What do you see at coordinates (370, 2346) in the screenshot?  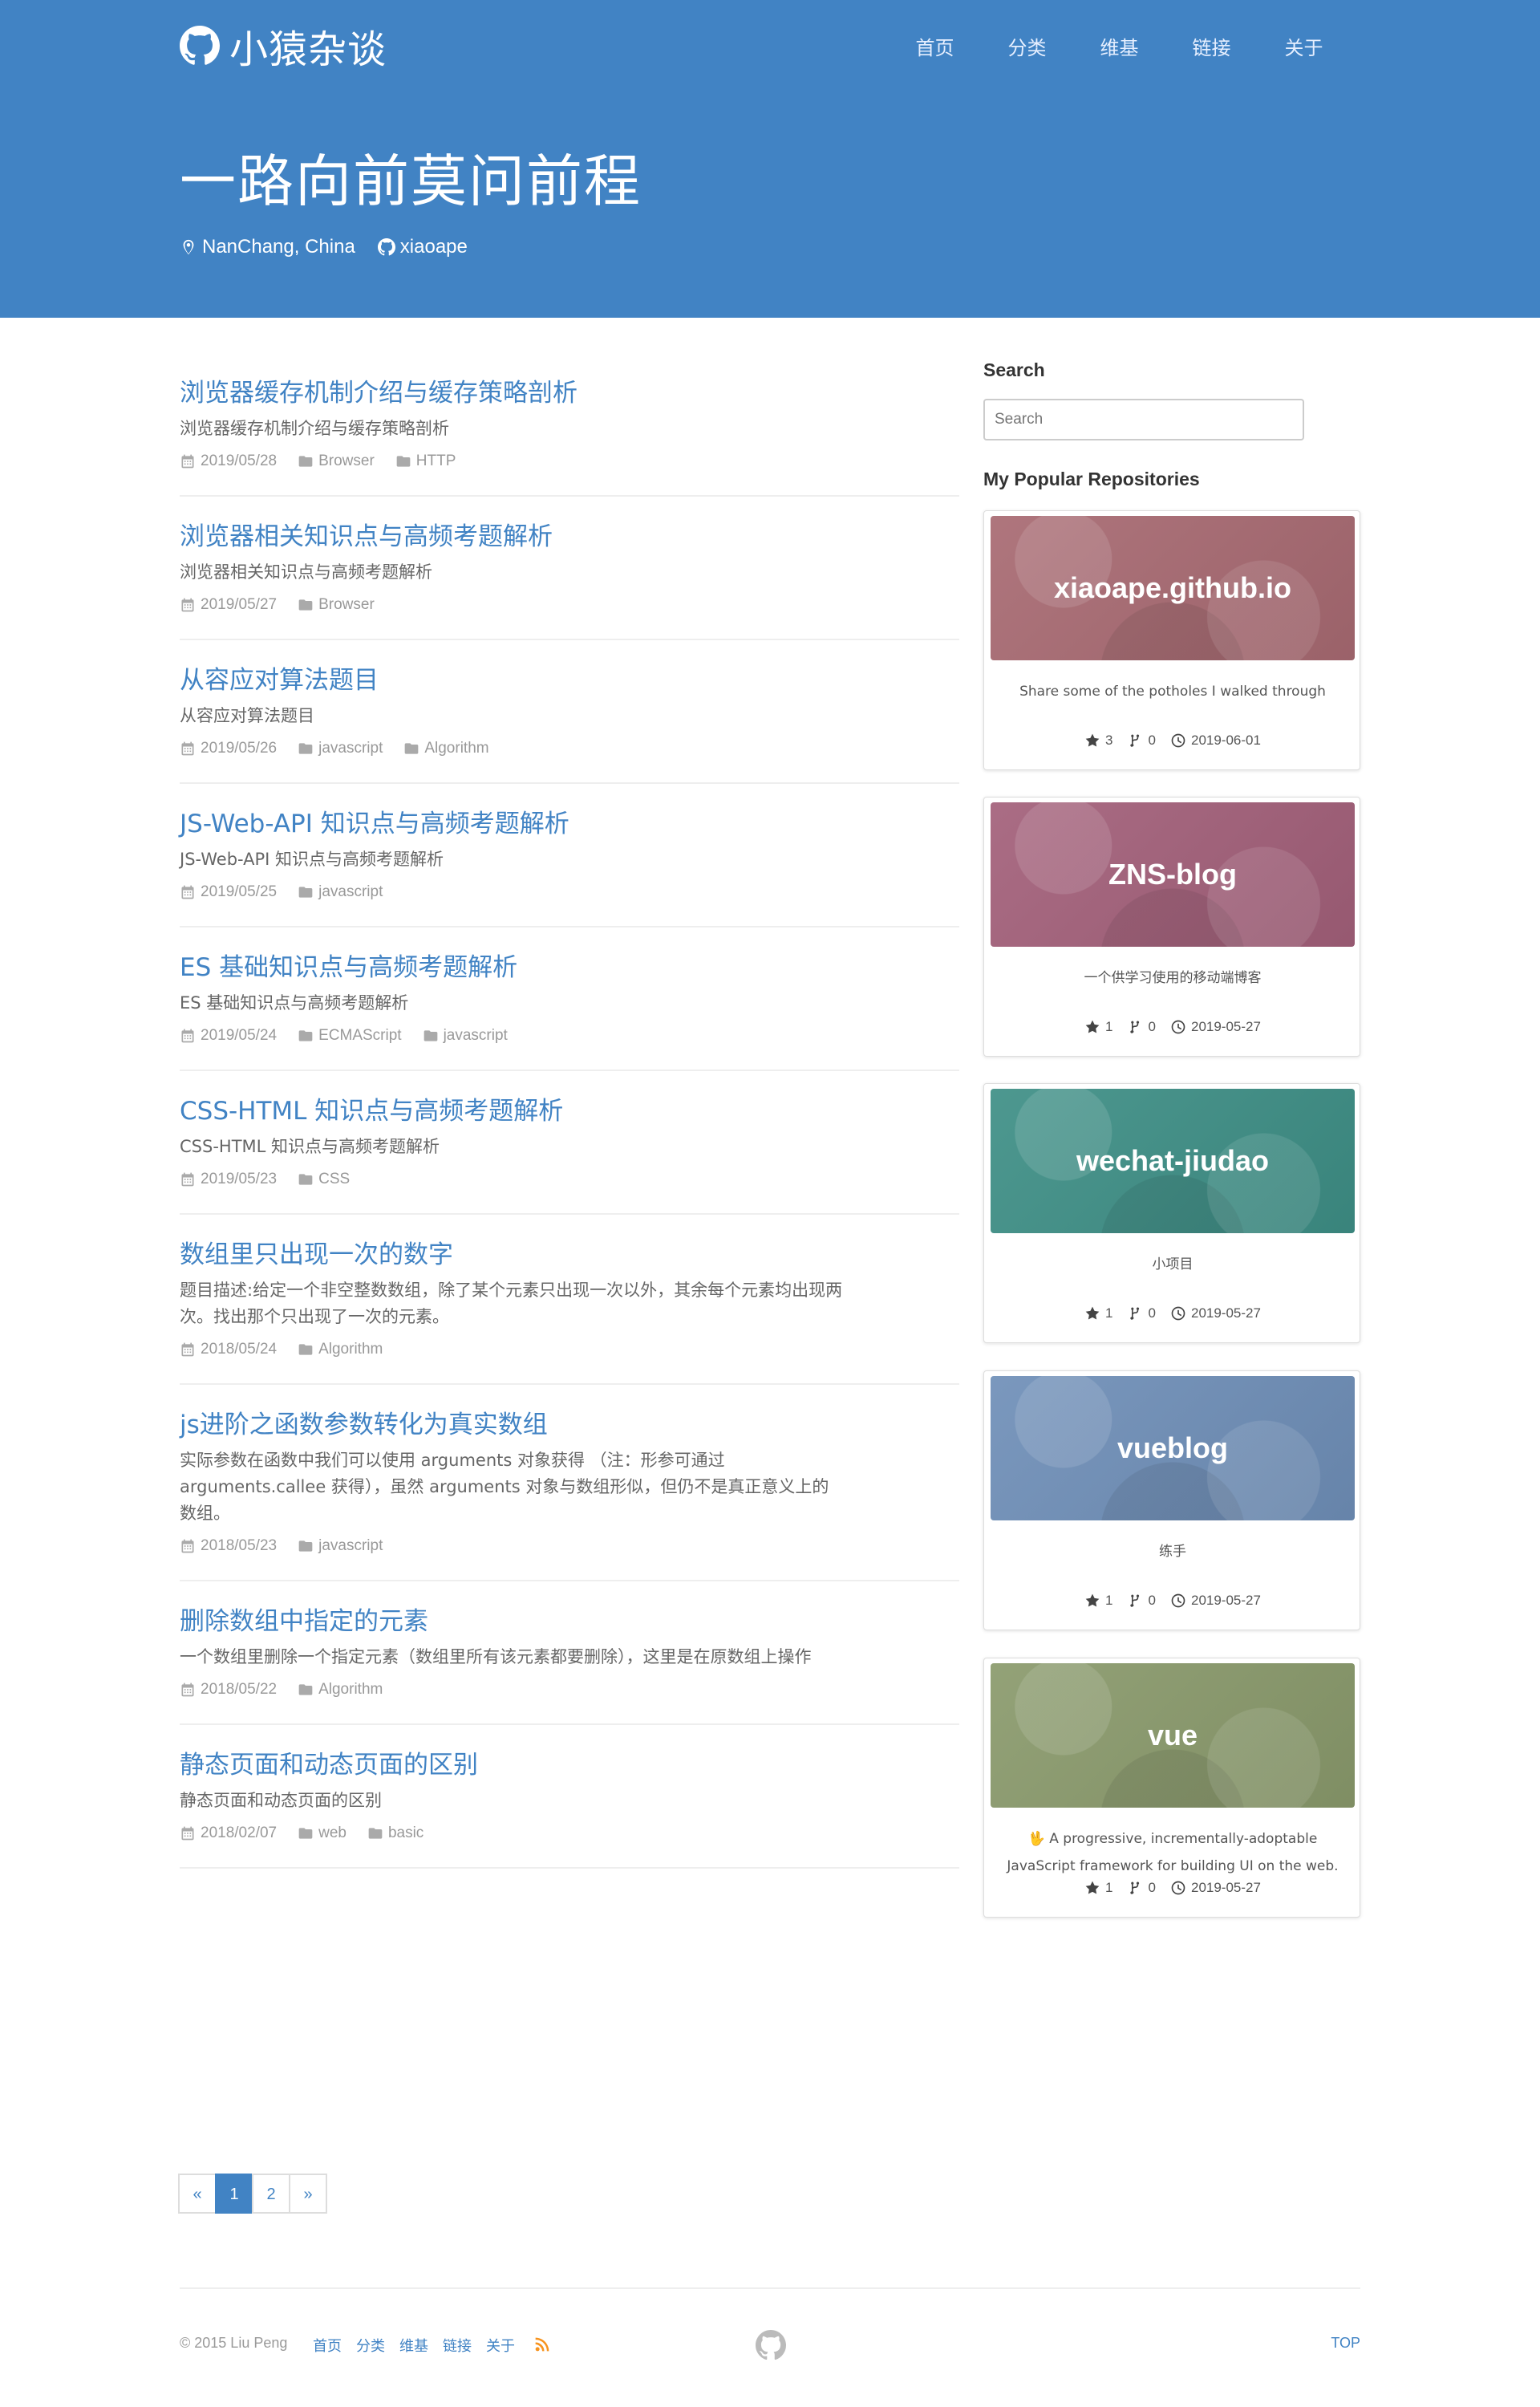 I see `footer-link-categories: 分类` at bounding box center [370, 2346].